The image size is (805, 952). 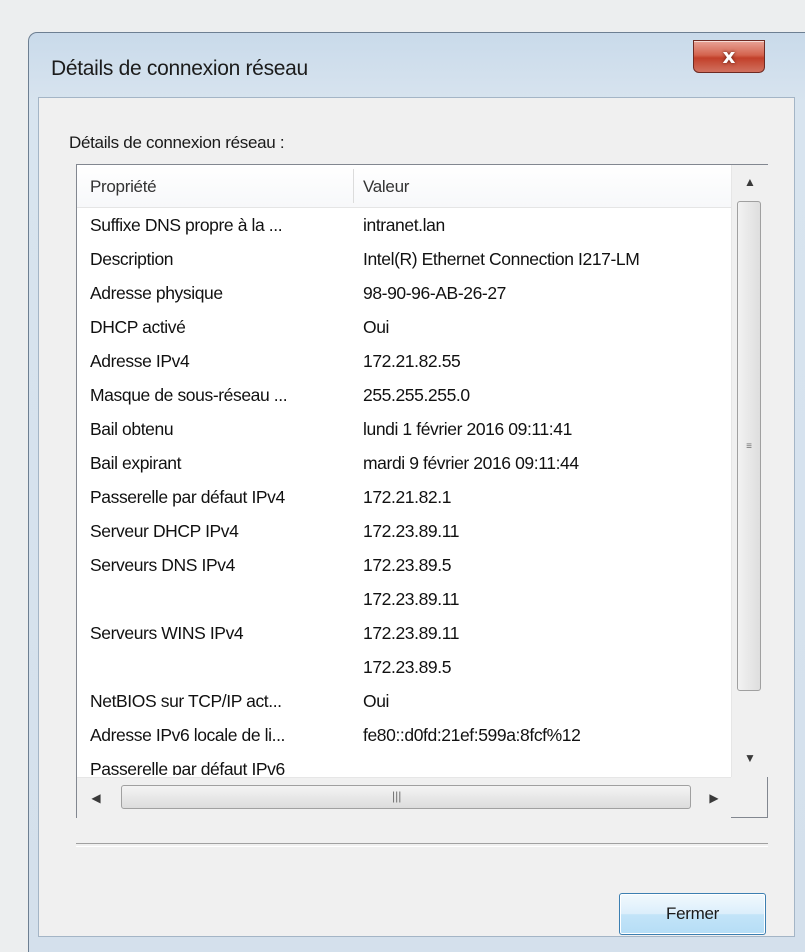 I want to click on grip-icon: ≡, so click(x=749, y=446).